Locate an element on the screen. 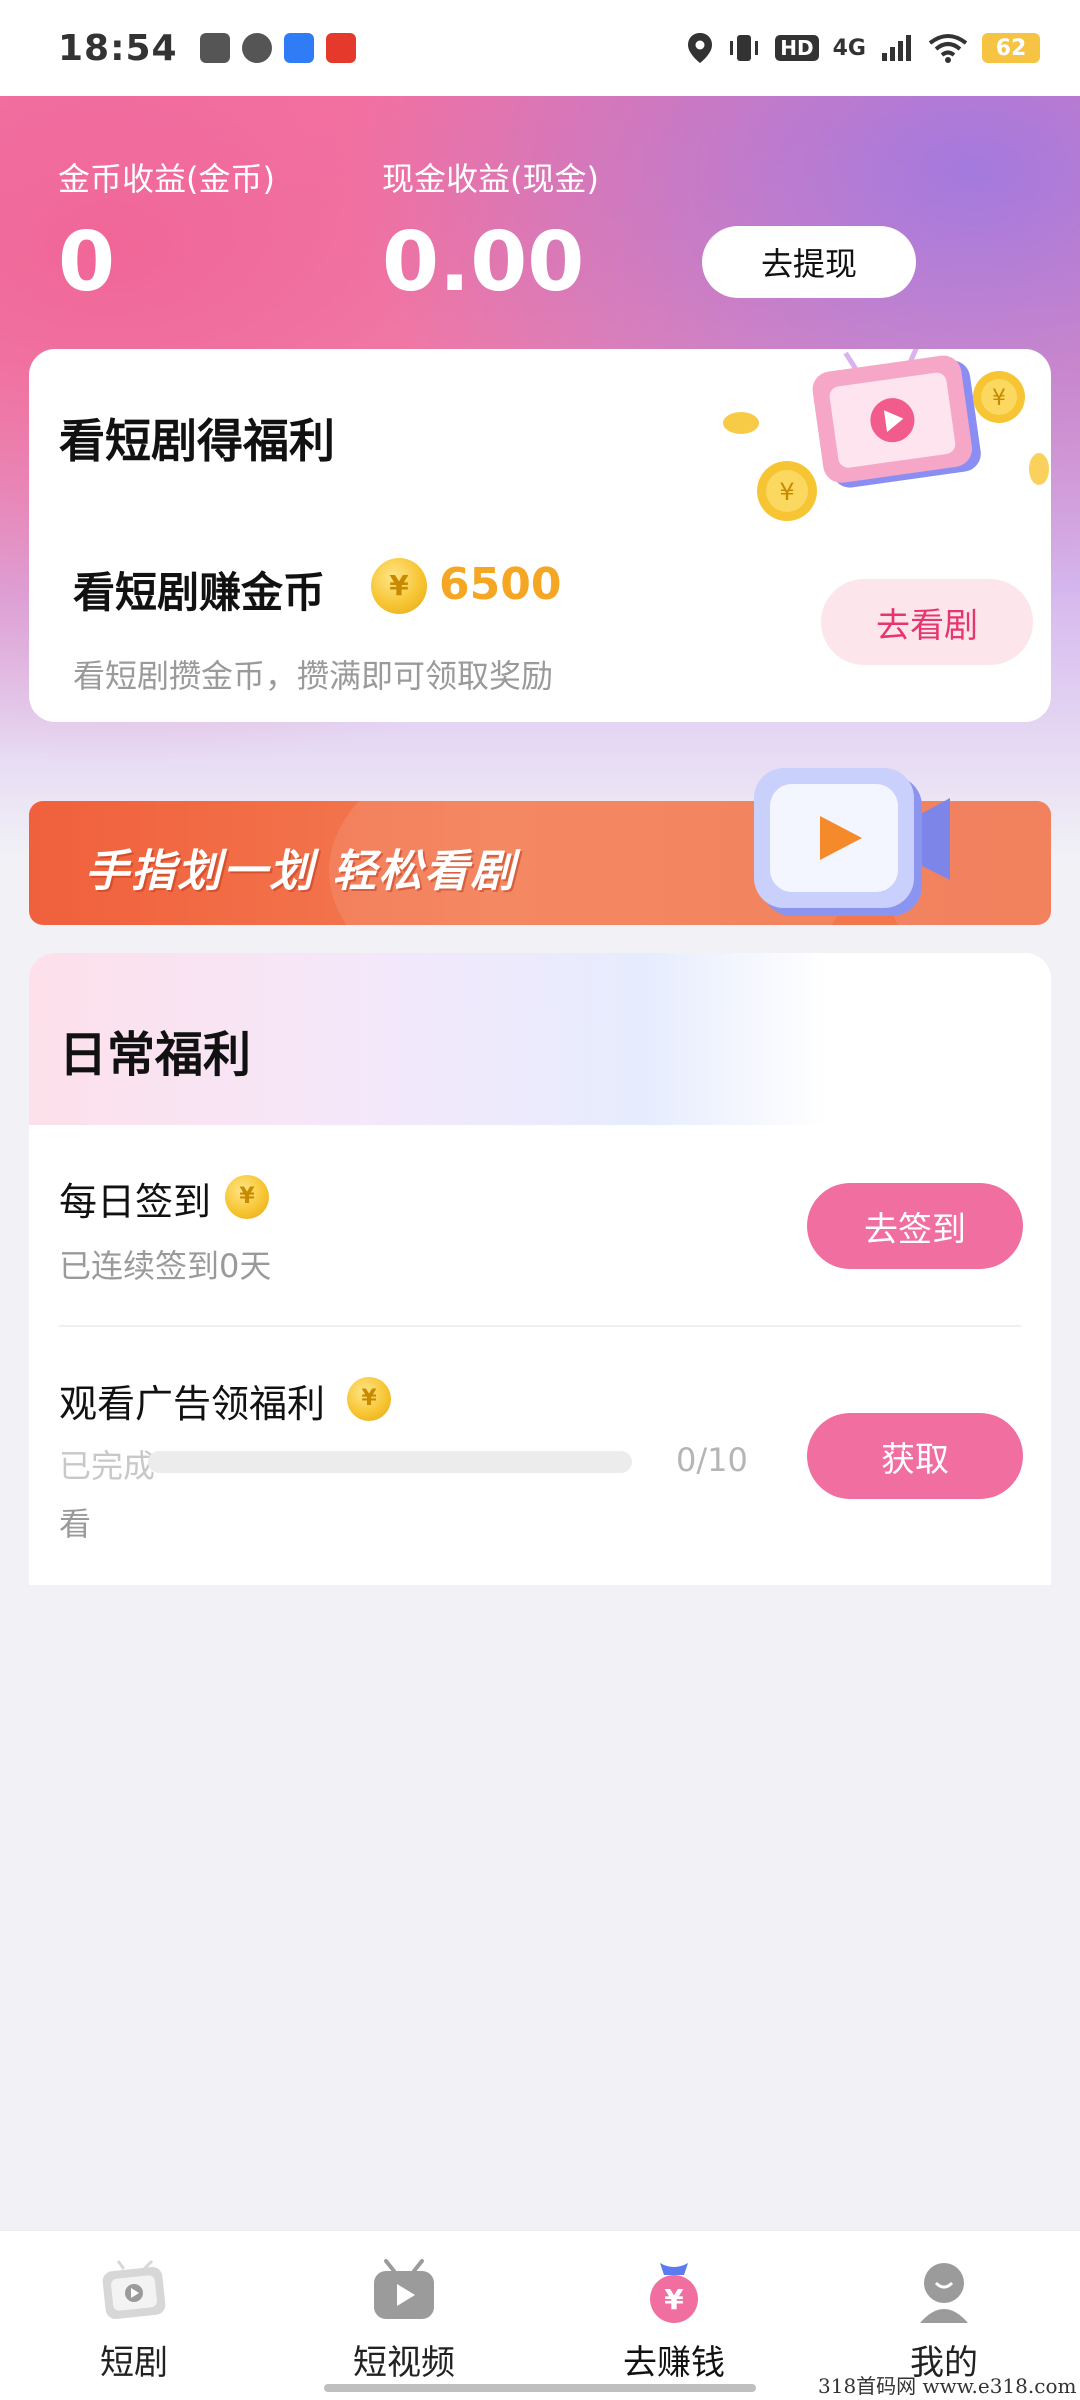  coin-earnings-value: 0 is located at coordinates (87, 262).